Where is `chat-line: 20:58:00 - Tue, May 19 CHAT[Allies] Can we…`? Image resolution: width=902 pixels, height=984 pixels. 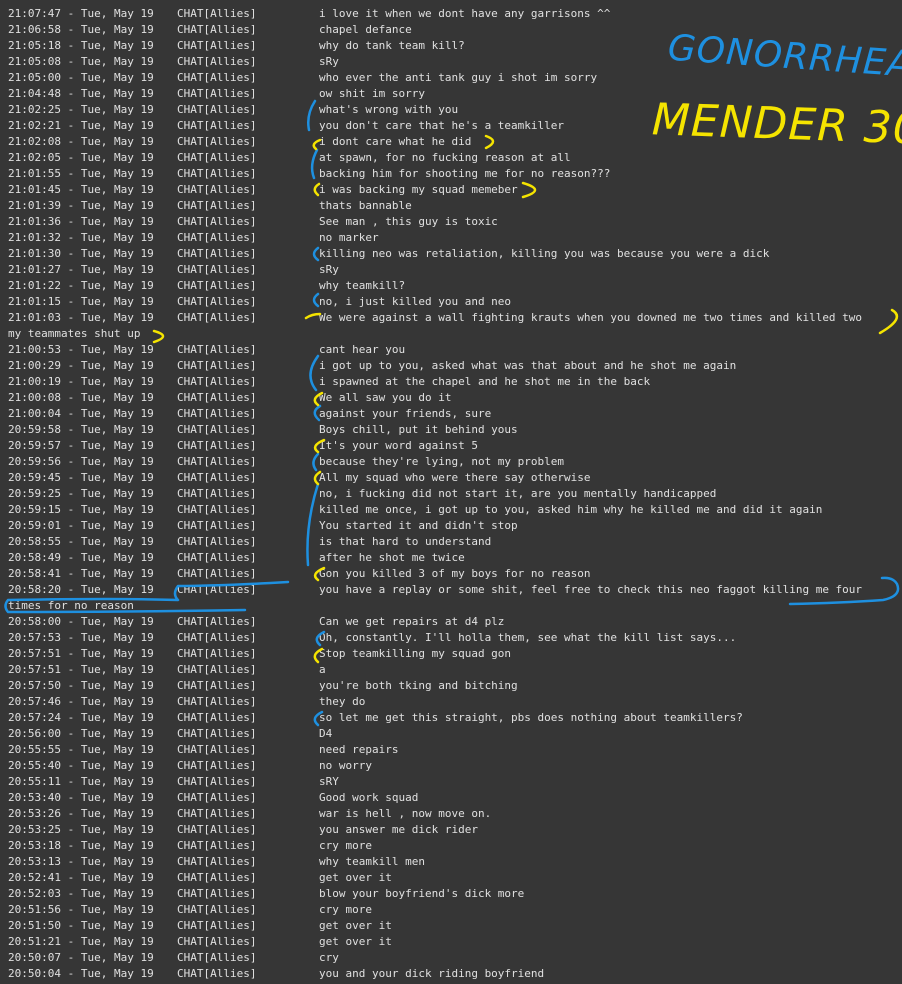 chat-line: 20:58:00 - Tue, May 19 CHAT[Allies] Can we… is located at coordinates (451, 622).